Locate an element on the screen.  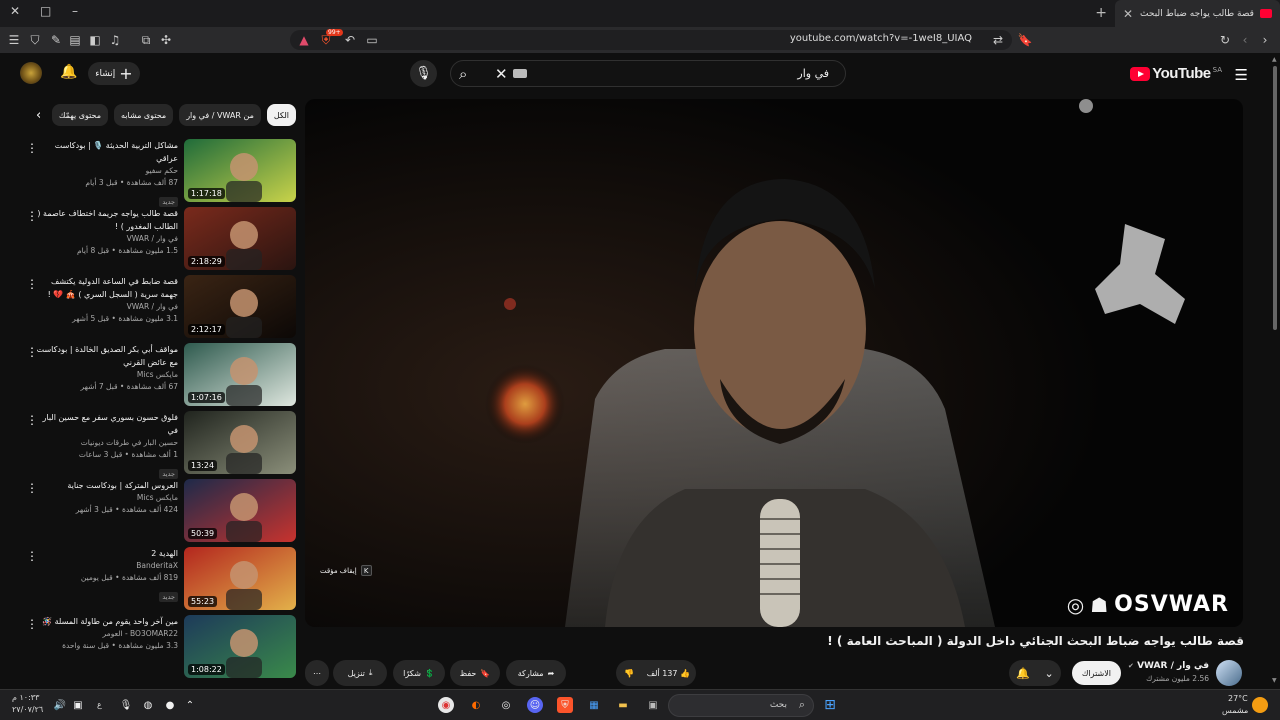
guide-menu-icon: ☰ is located at coordinates (1241, 75).